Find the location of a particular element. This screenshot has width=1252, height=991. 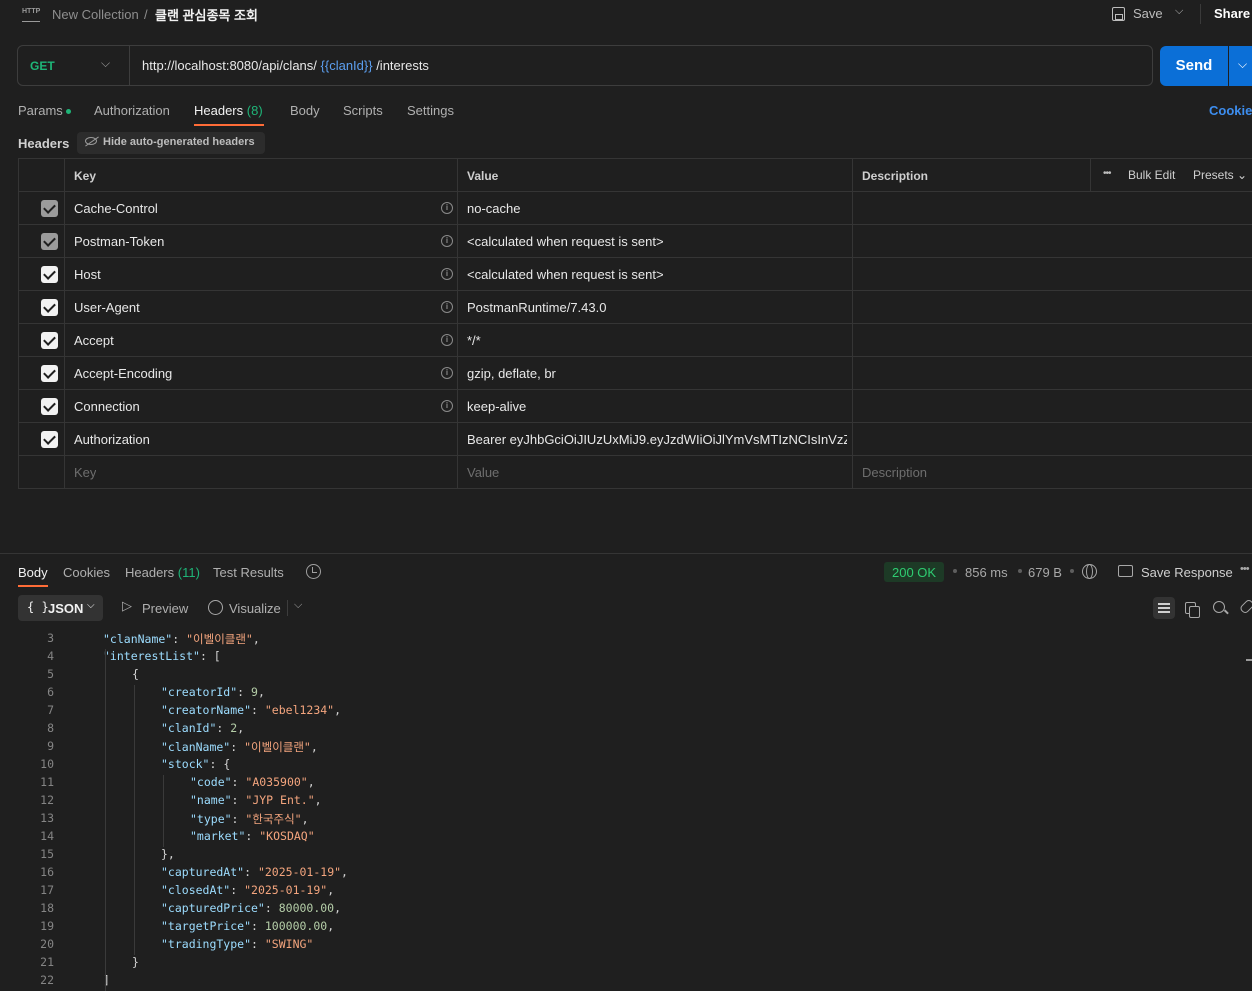

json-punctuation: : { is located at coordinates (220, 764).